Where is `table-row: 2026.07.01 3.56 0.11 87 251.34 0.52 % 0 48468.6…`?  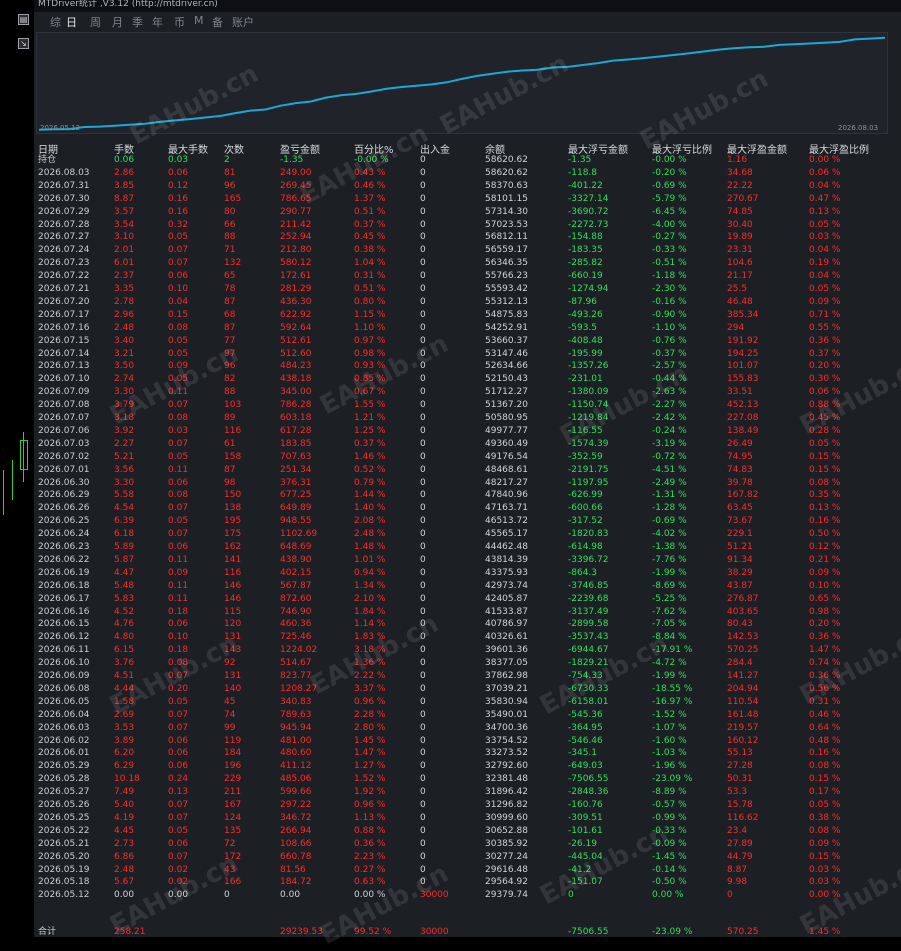 table-row: 2026.07.01 3.56 0.11 87 251.34 0.52 % 0 48468.6… is located at coordinates (467, 470).